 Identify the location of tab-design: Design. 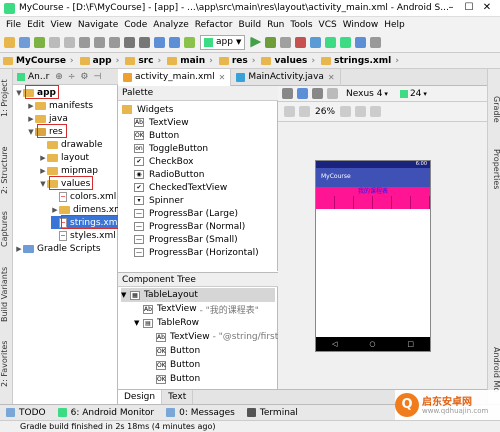
(140, 397).